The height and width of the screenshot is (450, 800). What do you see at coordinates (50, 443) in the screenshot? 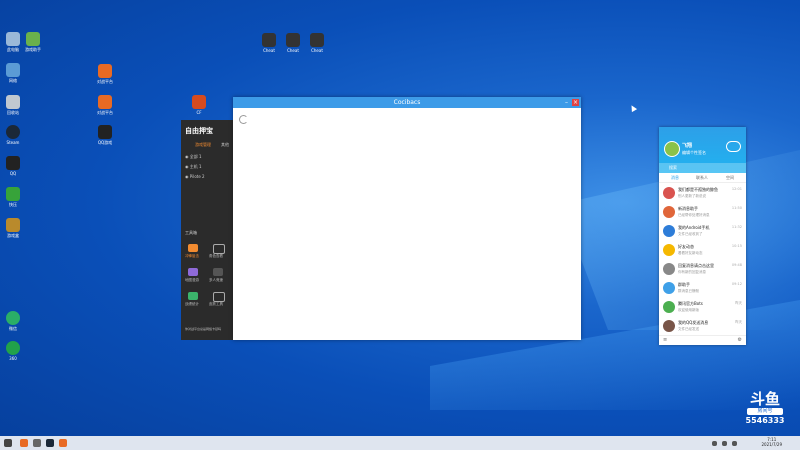
I see `taskbar-steam-icon` at bounding box center [50, 443].